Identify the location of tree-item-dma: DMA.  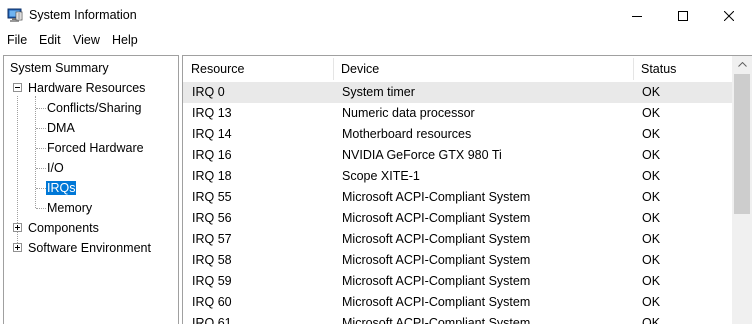
(61, 128).